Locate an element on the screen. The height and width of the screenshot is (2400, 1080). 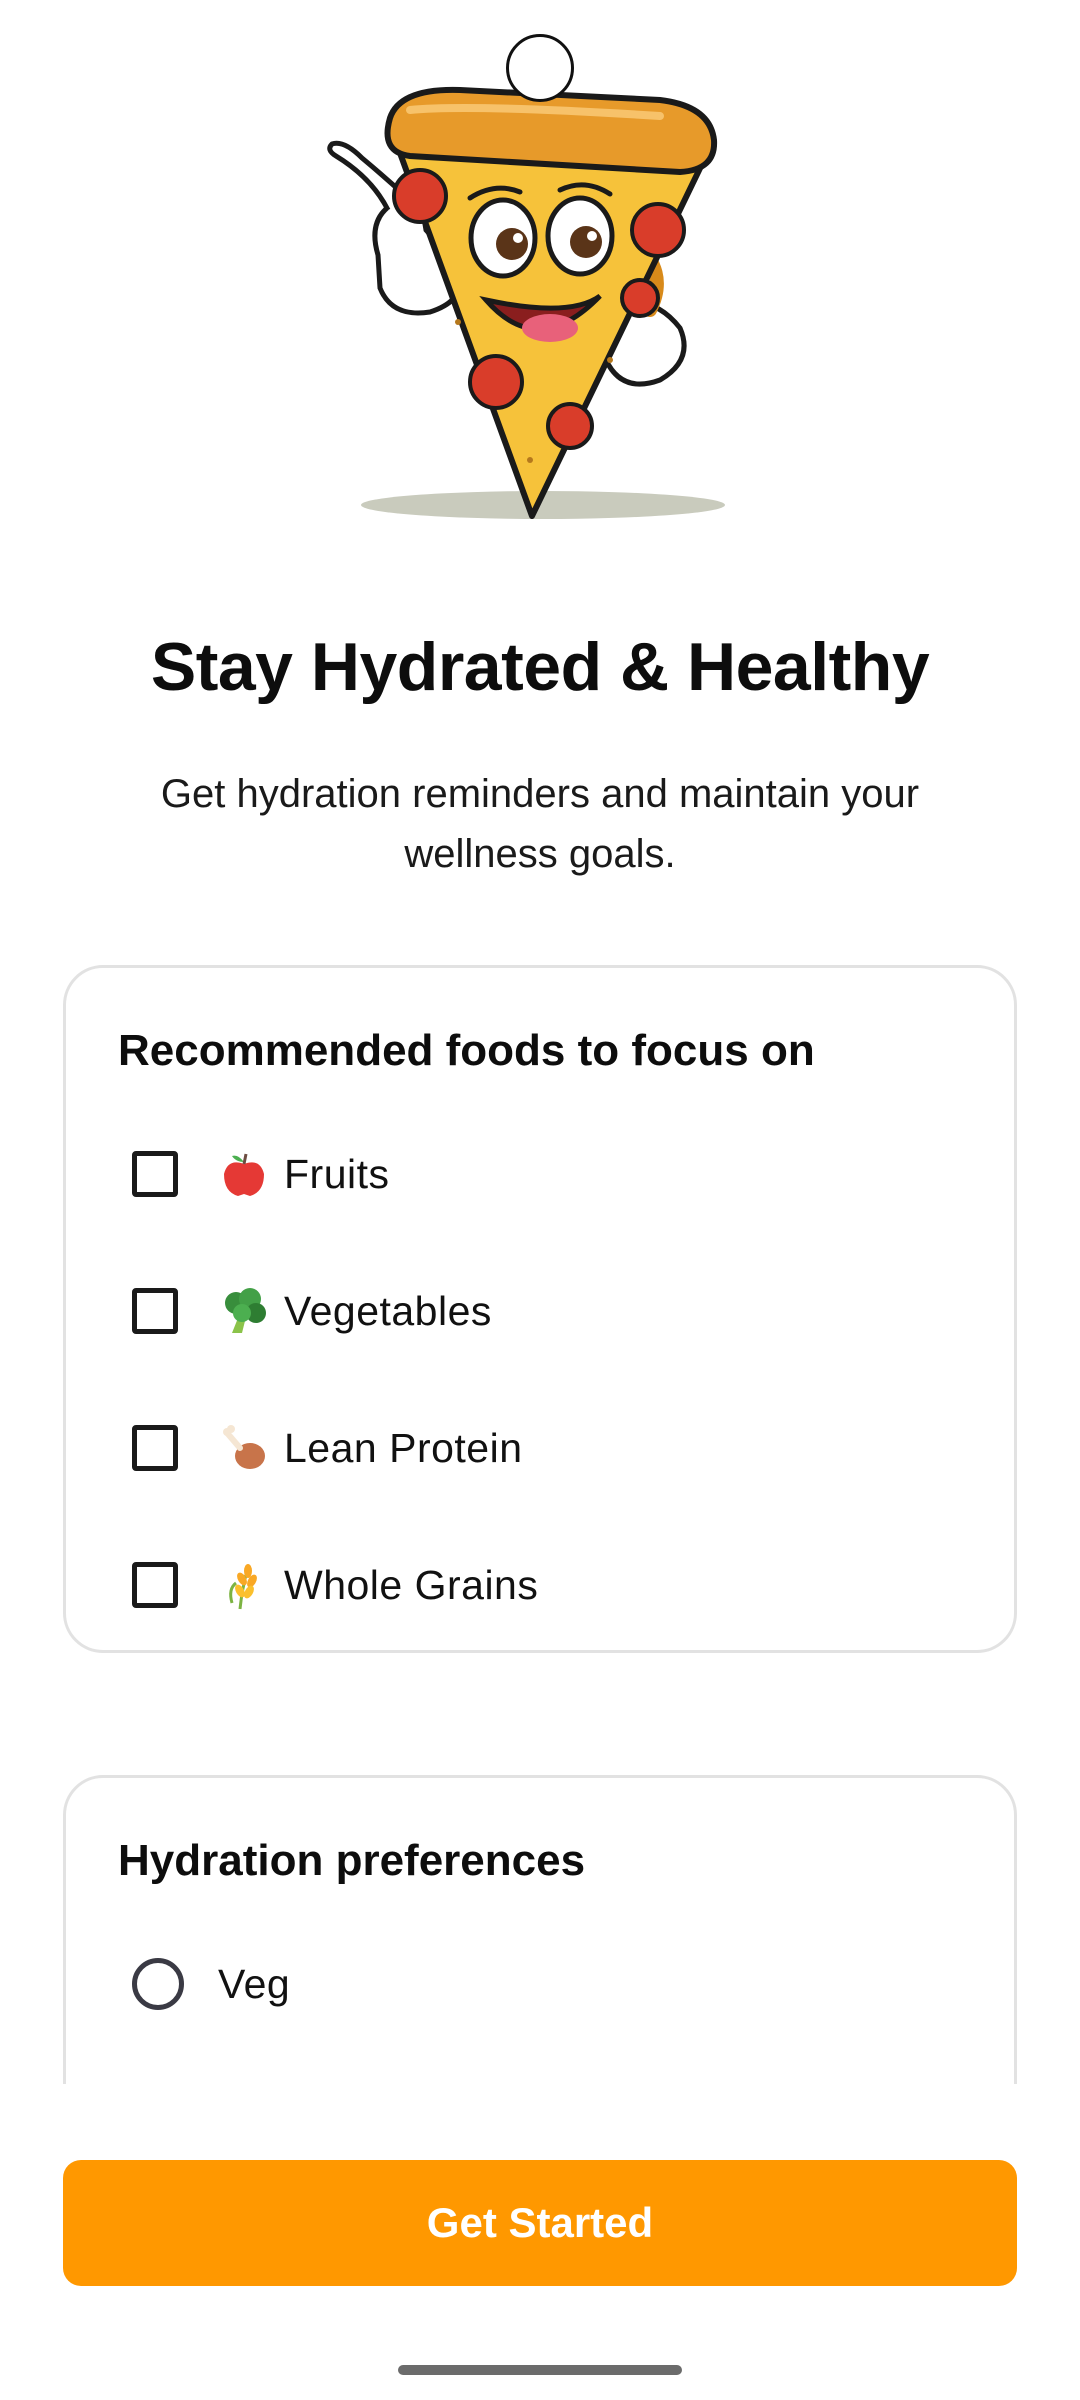
poultry-leg-icon is located at coordinates (244, 1447).